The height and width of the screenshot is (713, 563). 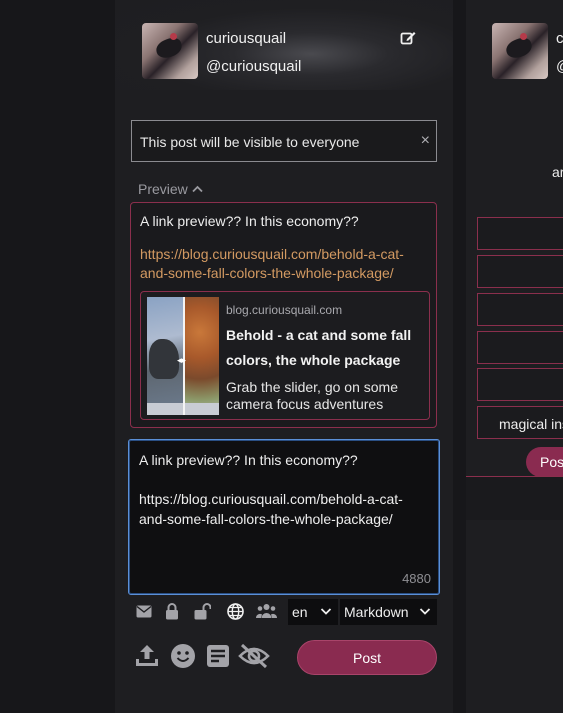 What do you see at coordinates (163, 189) in the screenshot?
I see `preview-toggle-label: Preview` at bounding box center [163, 189].